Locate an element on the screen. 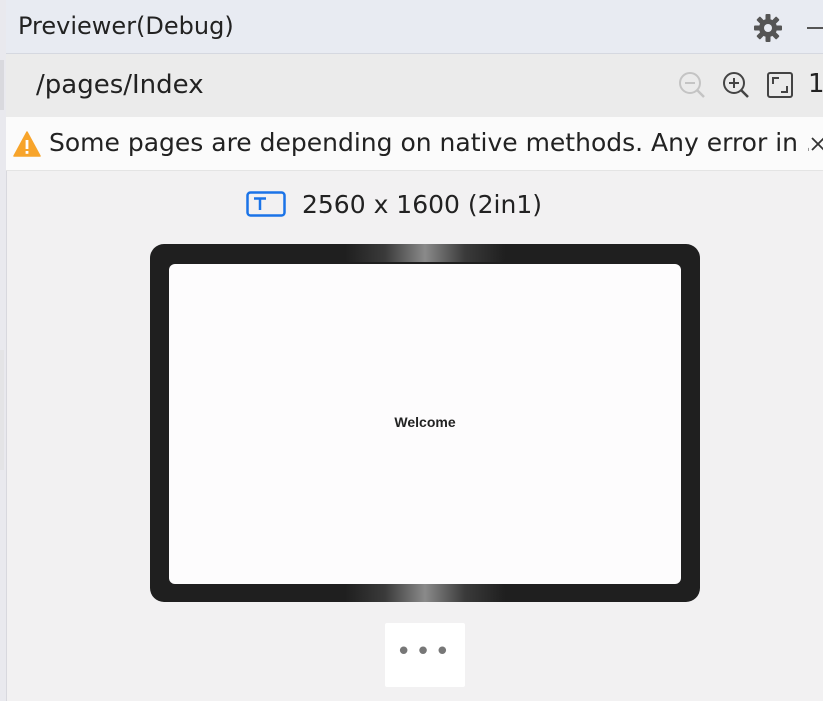 This screenshot has height=701, width=823. page-path: /pages/Index is located at coordinates (120, 85).